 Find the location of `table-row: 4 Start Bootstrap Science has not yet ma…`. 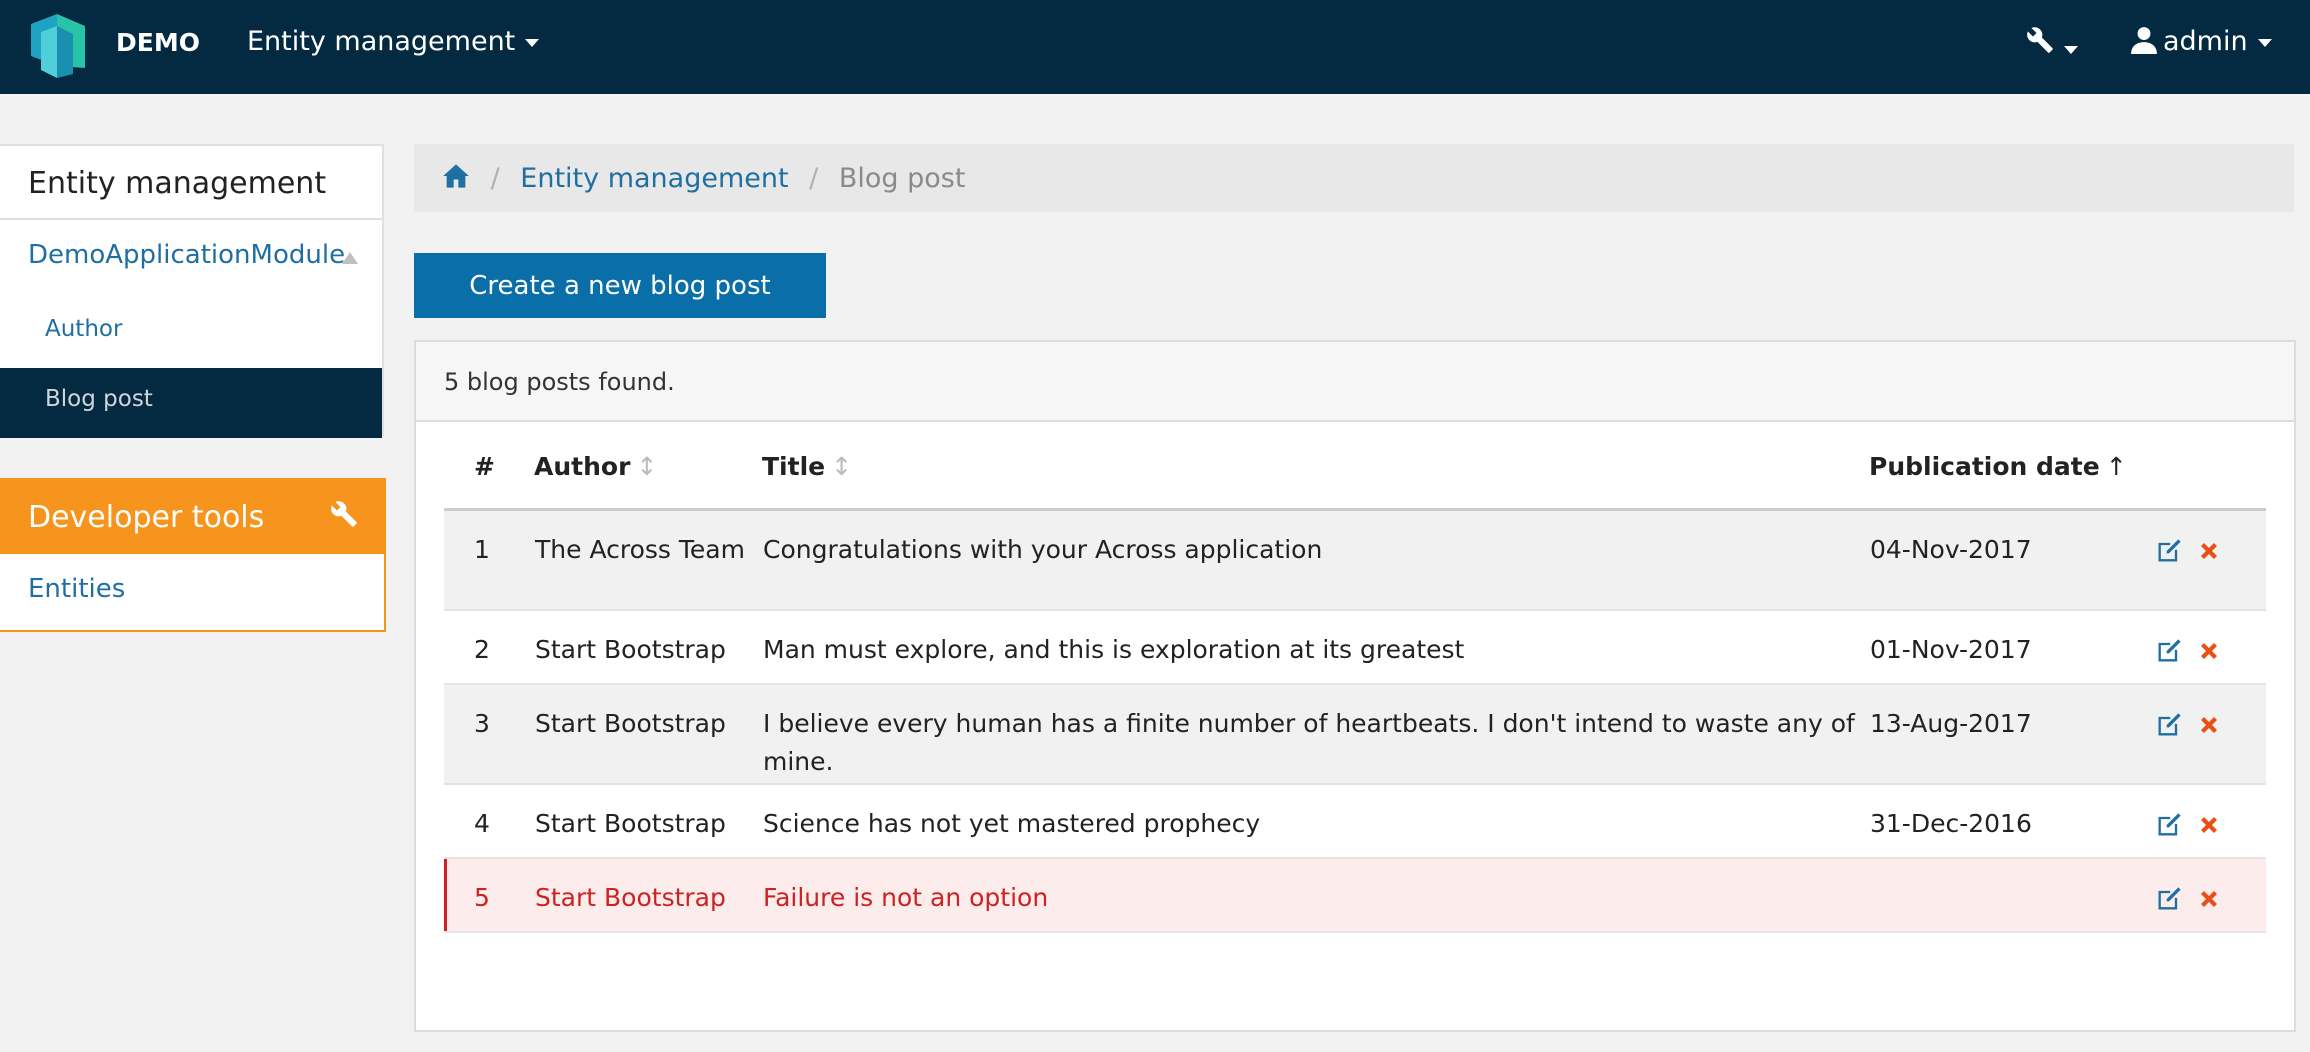

table-row: 4 Start Bootstrap Science has not yet ma… is located at coordinates (1355, 821).